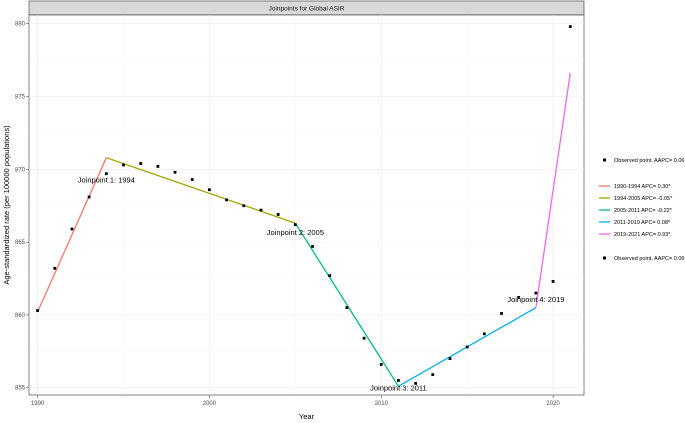 Image resolution: width=685 pixels, height=423 pixels. Describe the element at coordinates (20, 170) in the screenshot. I see `y-tick-label: 870` at that location.